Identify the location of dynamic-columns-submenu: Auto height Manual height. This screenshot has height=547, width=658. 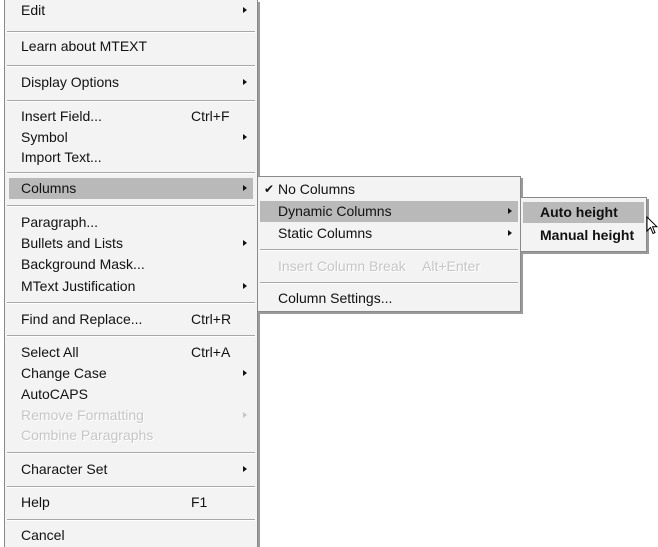
(583, 224).